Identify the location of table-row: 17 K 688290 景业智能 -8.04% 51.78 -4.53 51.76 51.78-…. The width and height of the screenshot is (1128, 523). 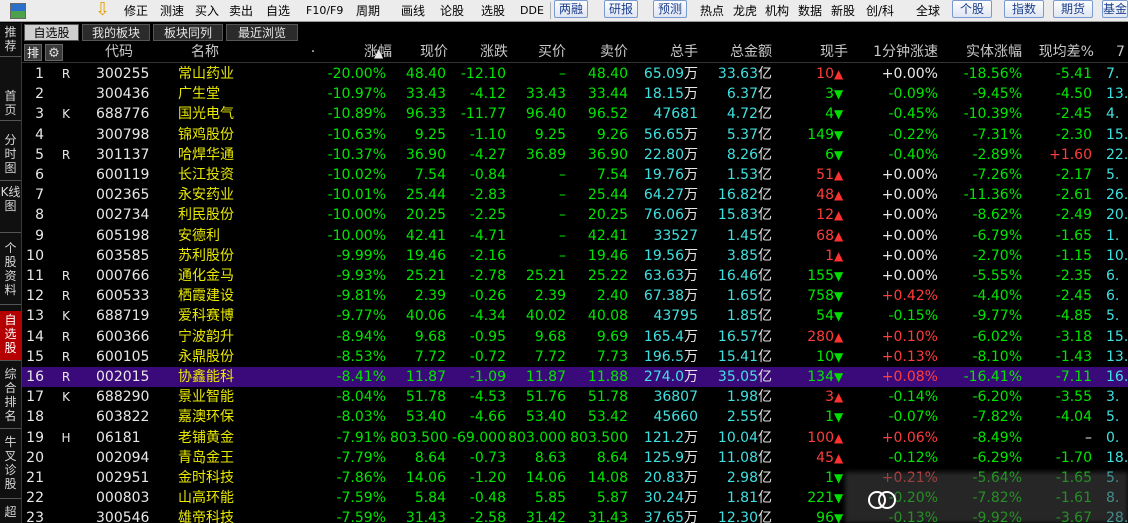
(575, 397).